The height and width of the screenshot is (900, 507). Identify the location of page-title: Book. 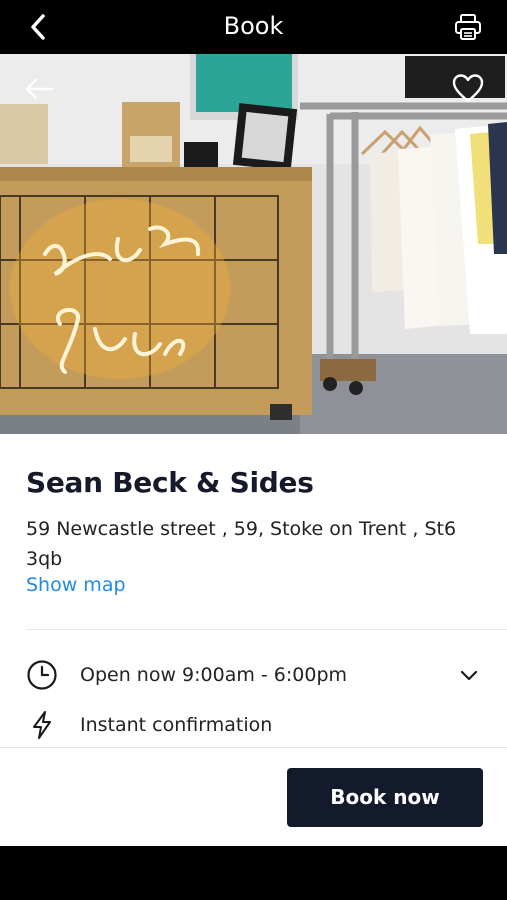
(253, 26).